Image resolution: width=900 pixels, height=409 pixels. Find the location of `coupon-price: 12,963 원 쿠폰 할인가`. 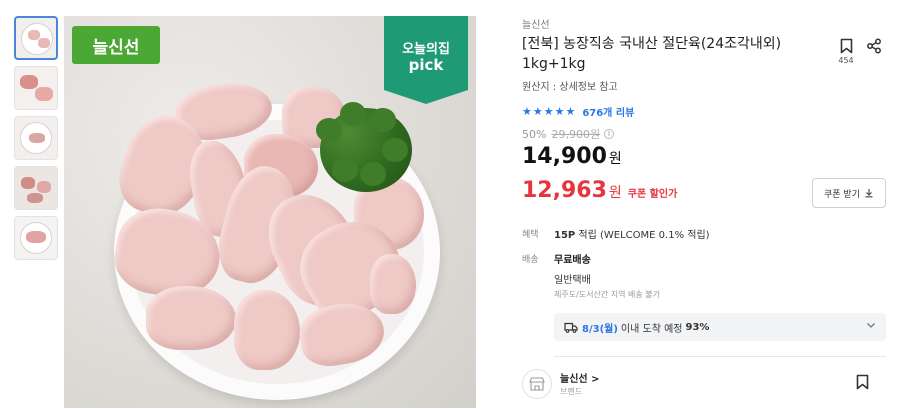

coupon-price: 12,963 원 쿠폰 할인가 is located at coordinates (599, 190).